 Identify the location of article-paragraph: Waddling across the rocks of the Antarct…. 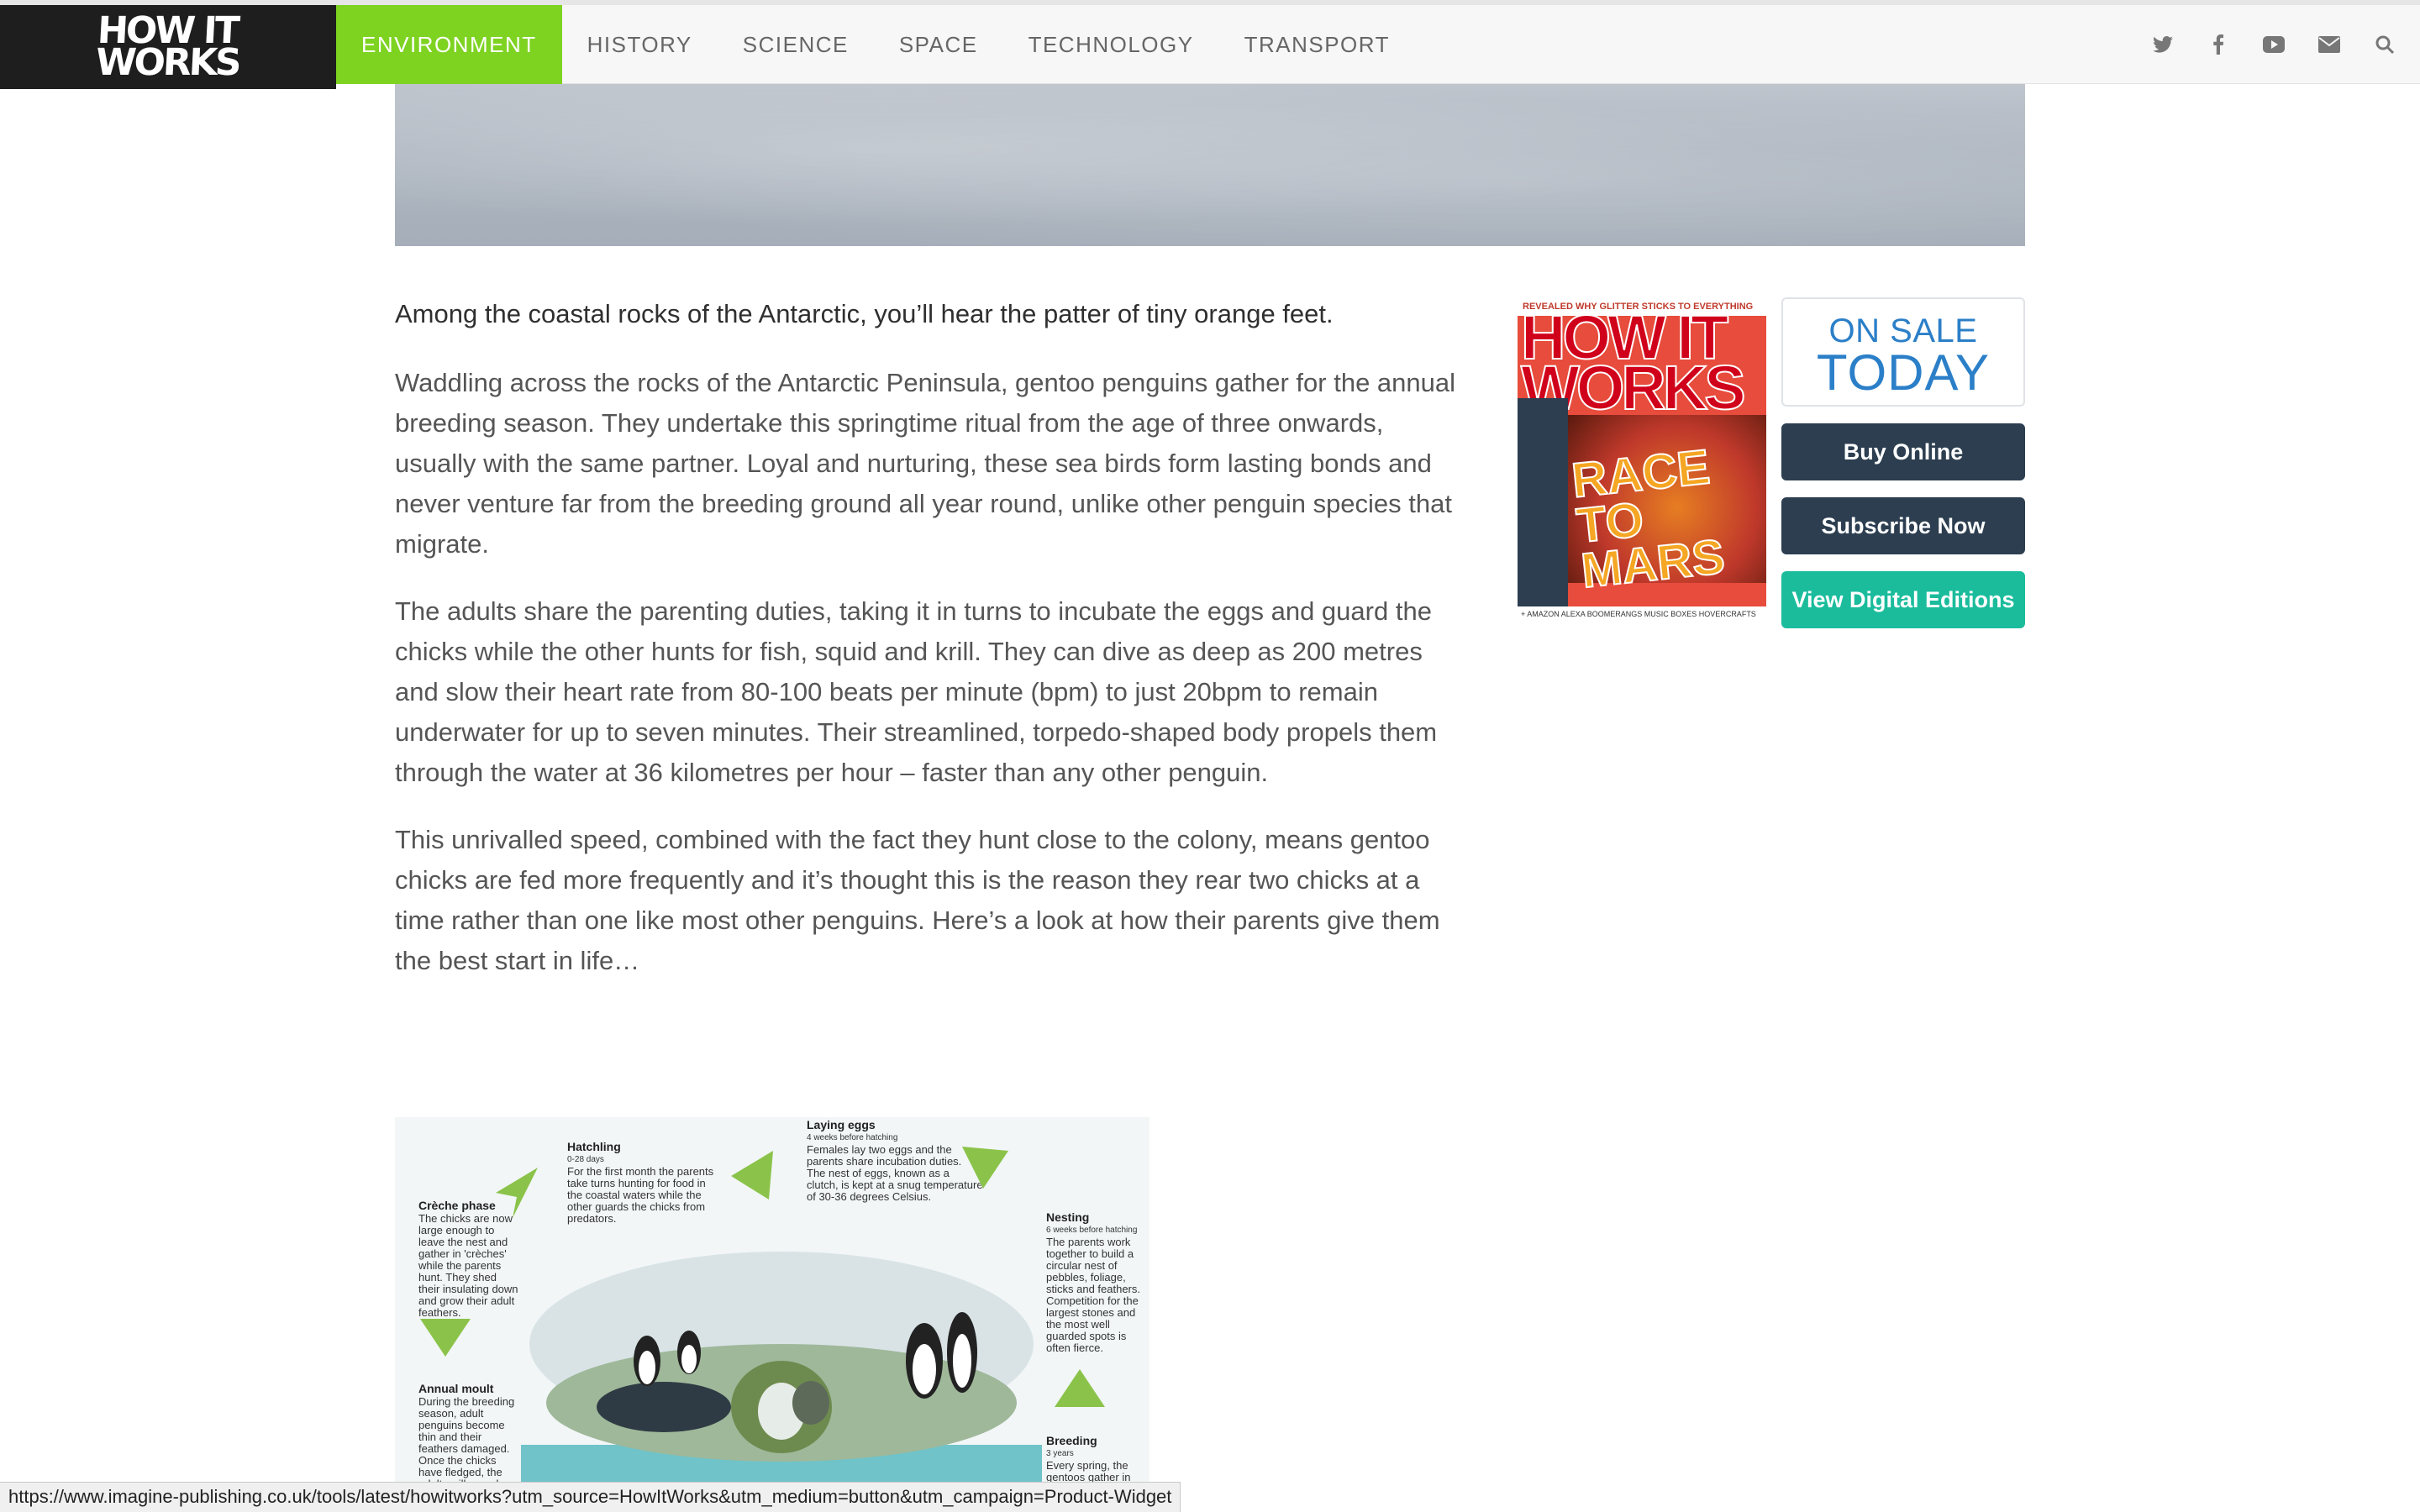
(926, 463).